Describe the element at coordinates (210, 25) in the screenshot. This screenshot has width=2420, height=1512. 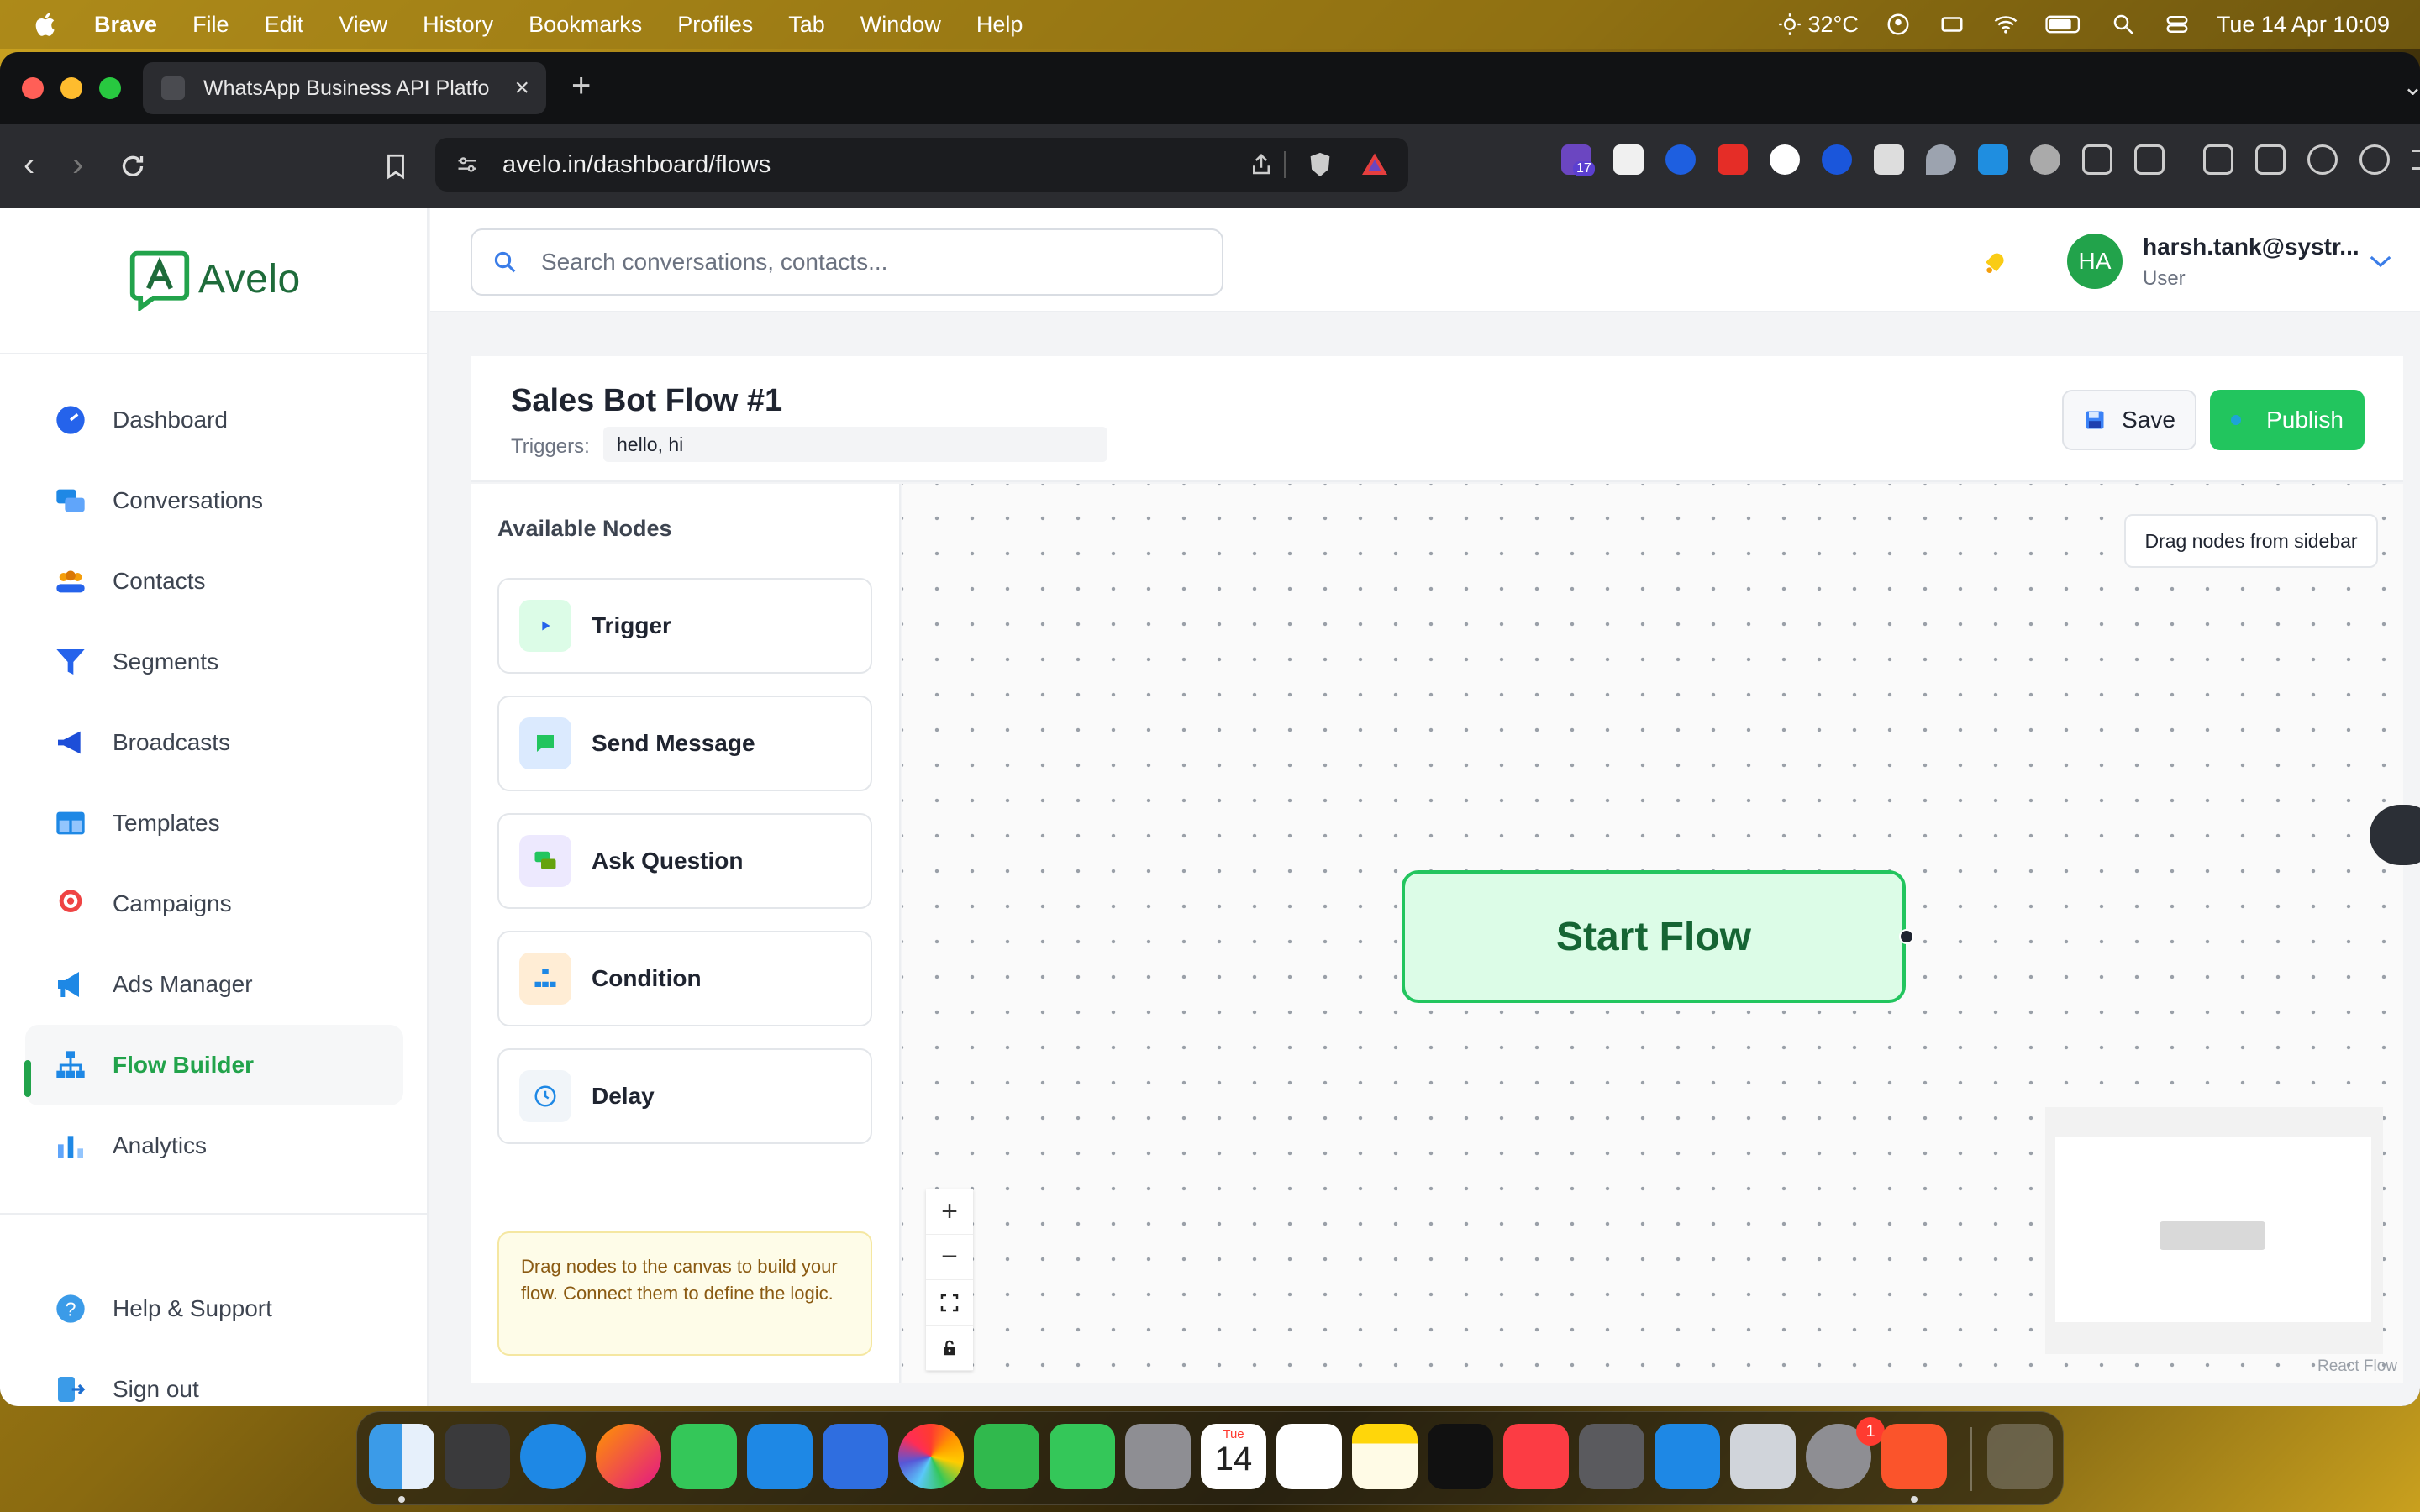
I see `menu-file: File` at that location.